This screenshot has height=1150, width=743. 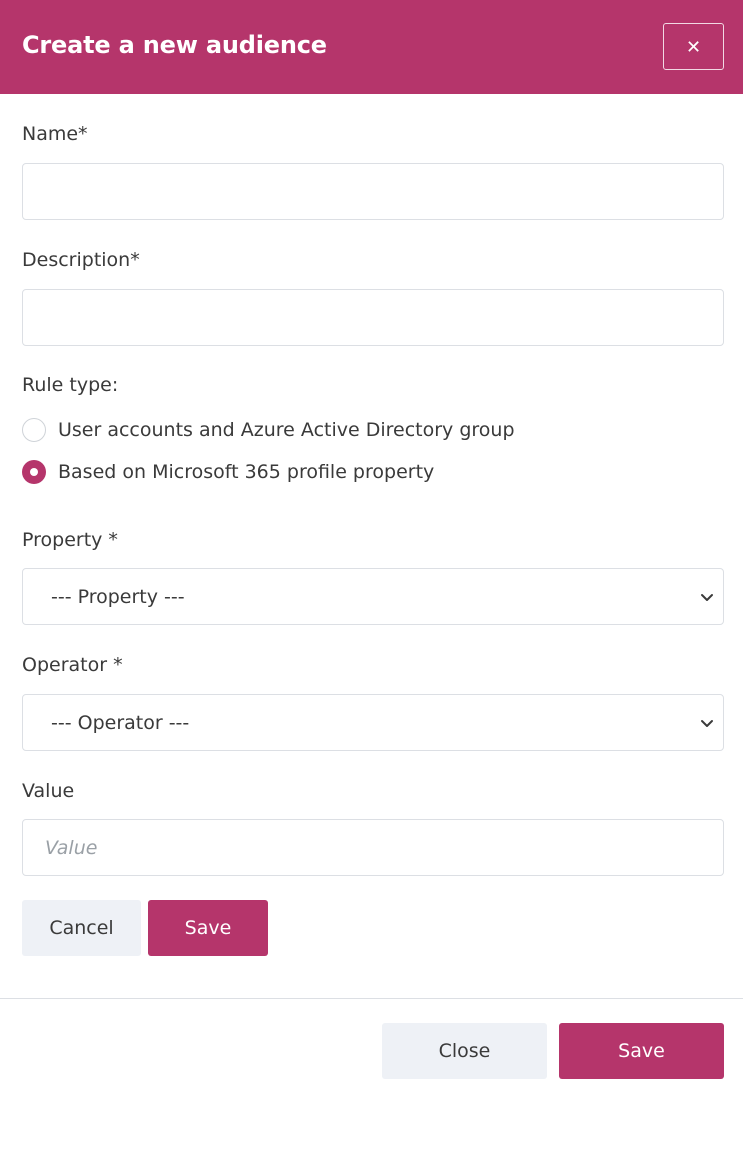 What do you see at coordinates (34, 430) in the screenshot?
I see `radio-user-accounts` at bounding box center [34, 430].